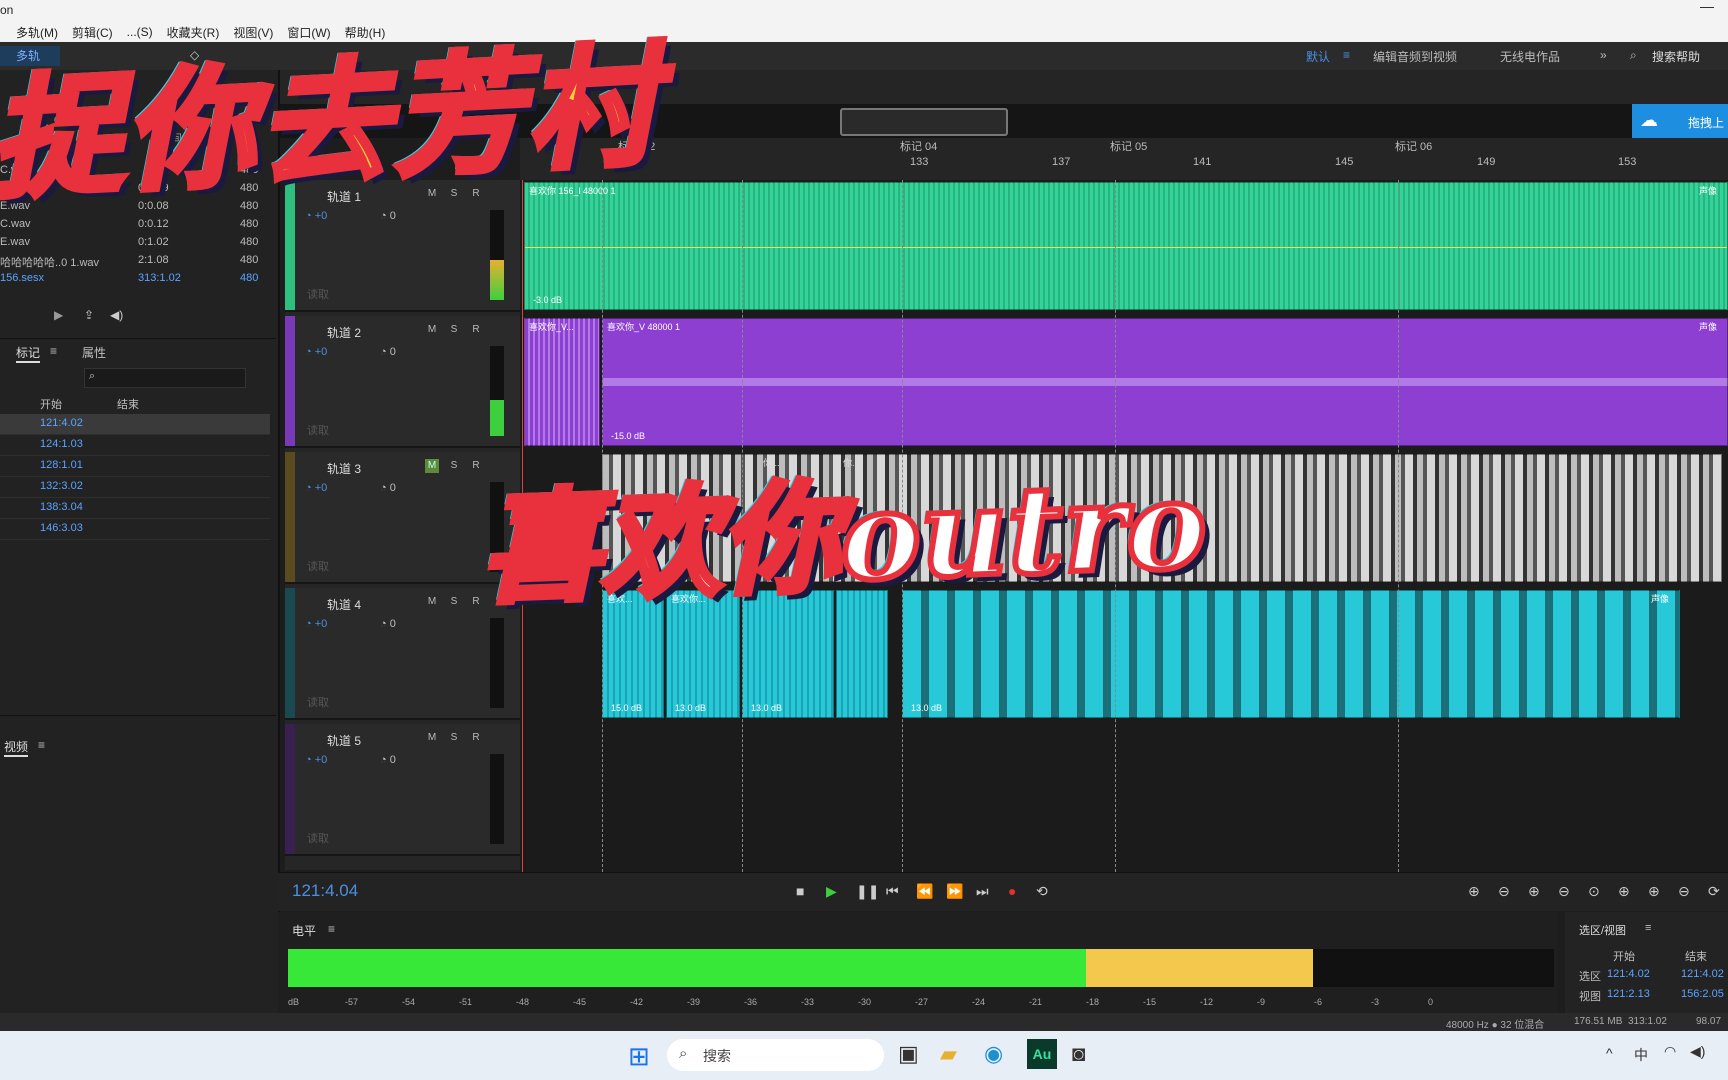 The width and height of the screenshot is (1728, 1080). Describe the element at coordinates (135, 424) in the screenshot. I see `marker-row: 121:4.02` at that location.